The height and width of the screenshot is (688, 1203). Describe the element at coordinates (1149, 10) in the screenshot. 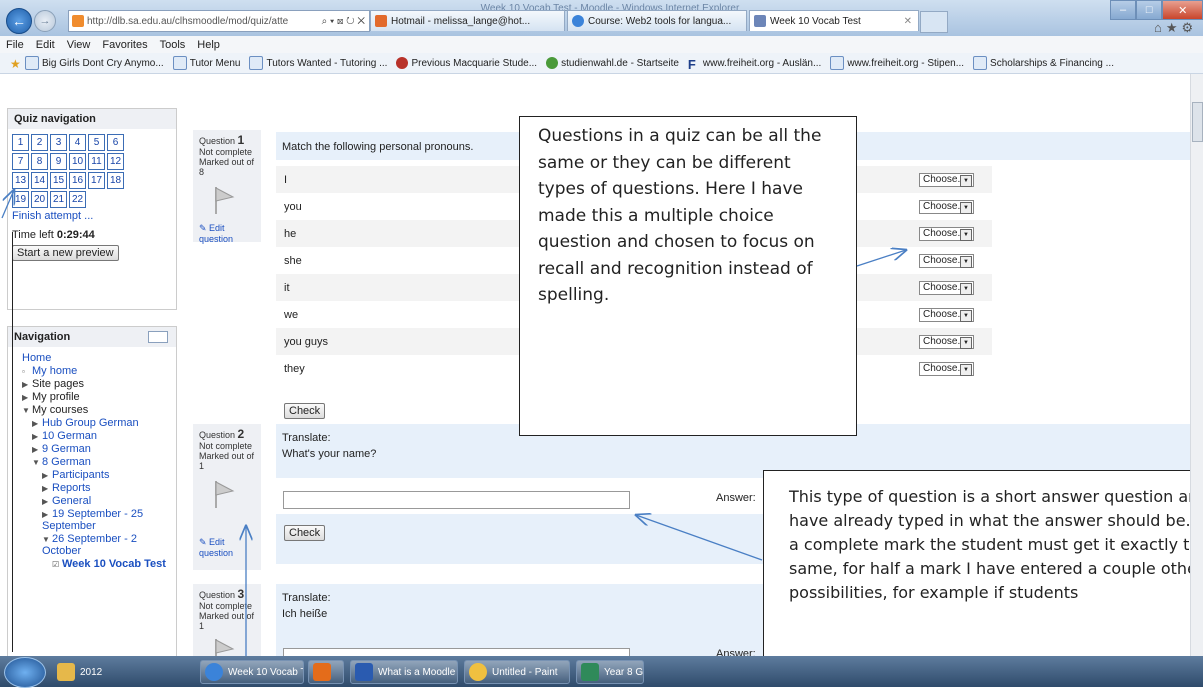

I see `maximize-button: □` at that location.